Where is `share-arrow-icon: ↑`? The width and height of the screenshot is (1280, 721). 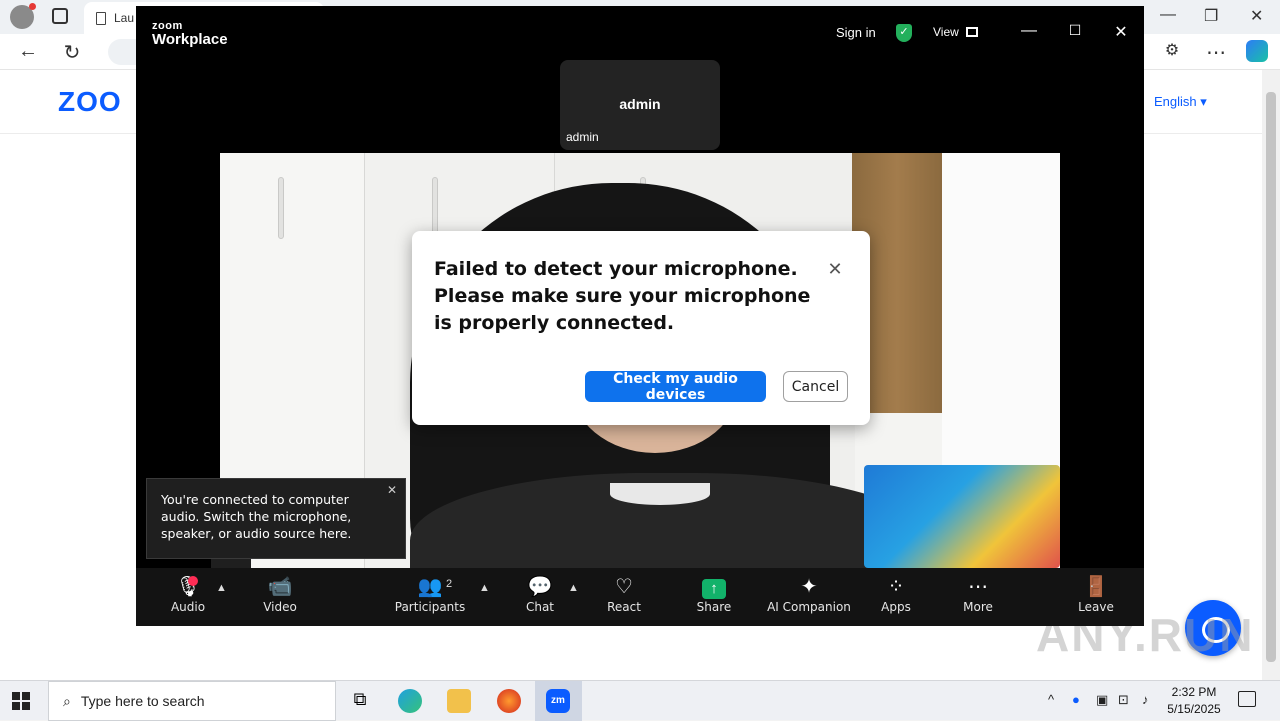 share-arrow-icon: ↑ is located at coordinates (714, 589).